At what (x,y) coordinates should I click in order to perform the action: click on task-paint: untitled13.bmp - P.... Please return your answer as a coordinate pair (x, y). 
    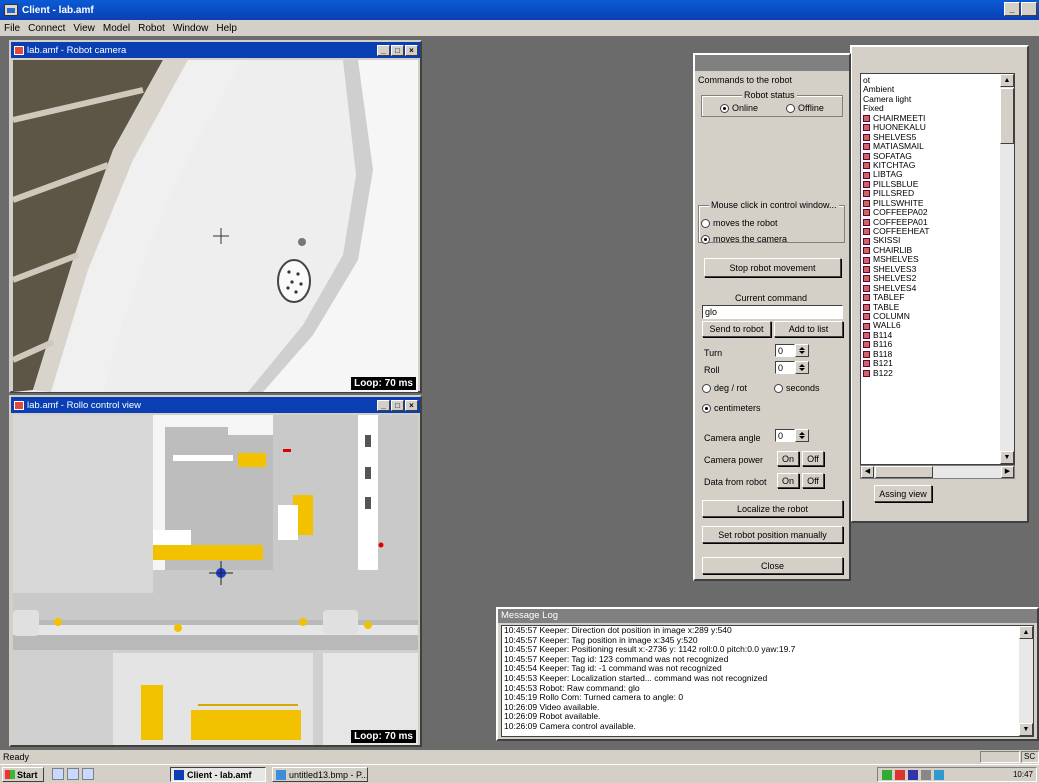
    Looking at the image, I should click on (320, 774).